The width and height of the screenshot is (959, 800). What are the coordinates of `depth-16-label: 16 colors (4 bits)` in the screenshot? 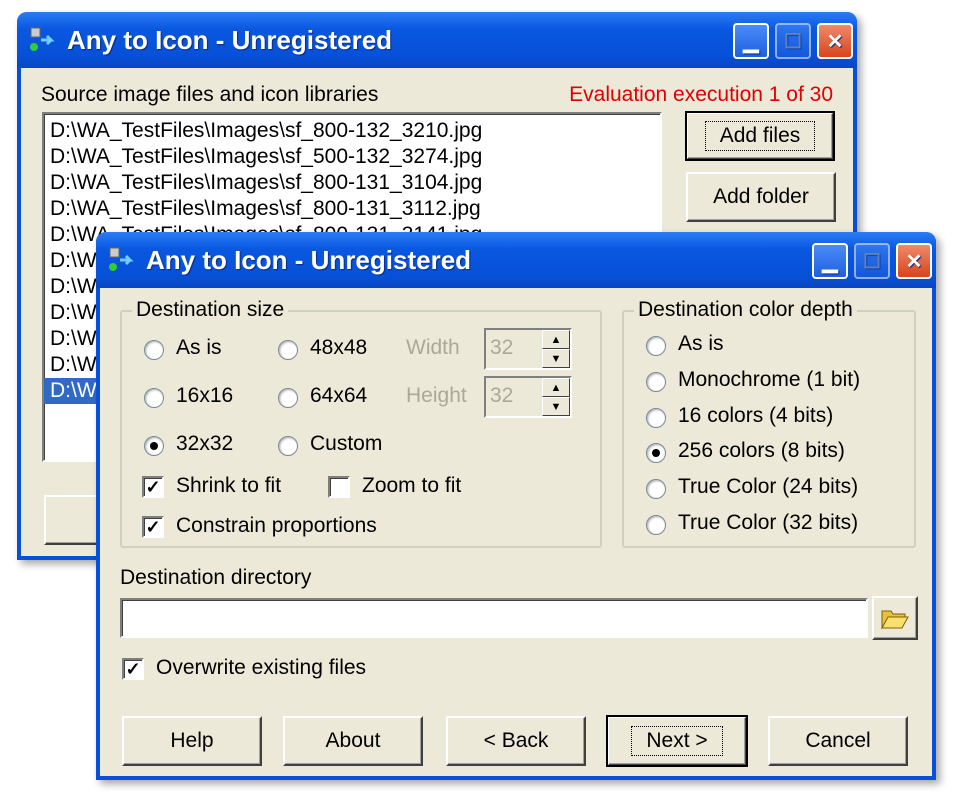 It's located at (755, 416).